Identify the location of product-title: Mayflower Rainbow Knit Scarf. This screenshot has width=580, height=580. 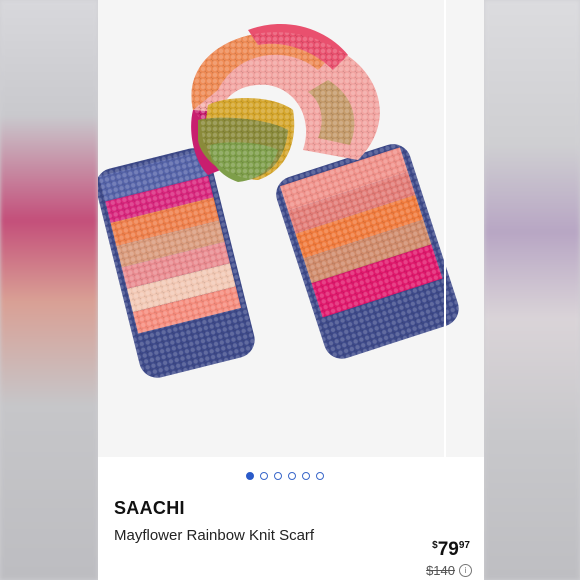
(229, 535).